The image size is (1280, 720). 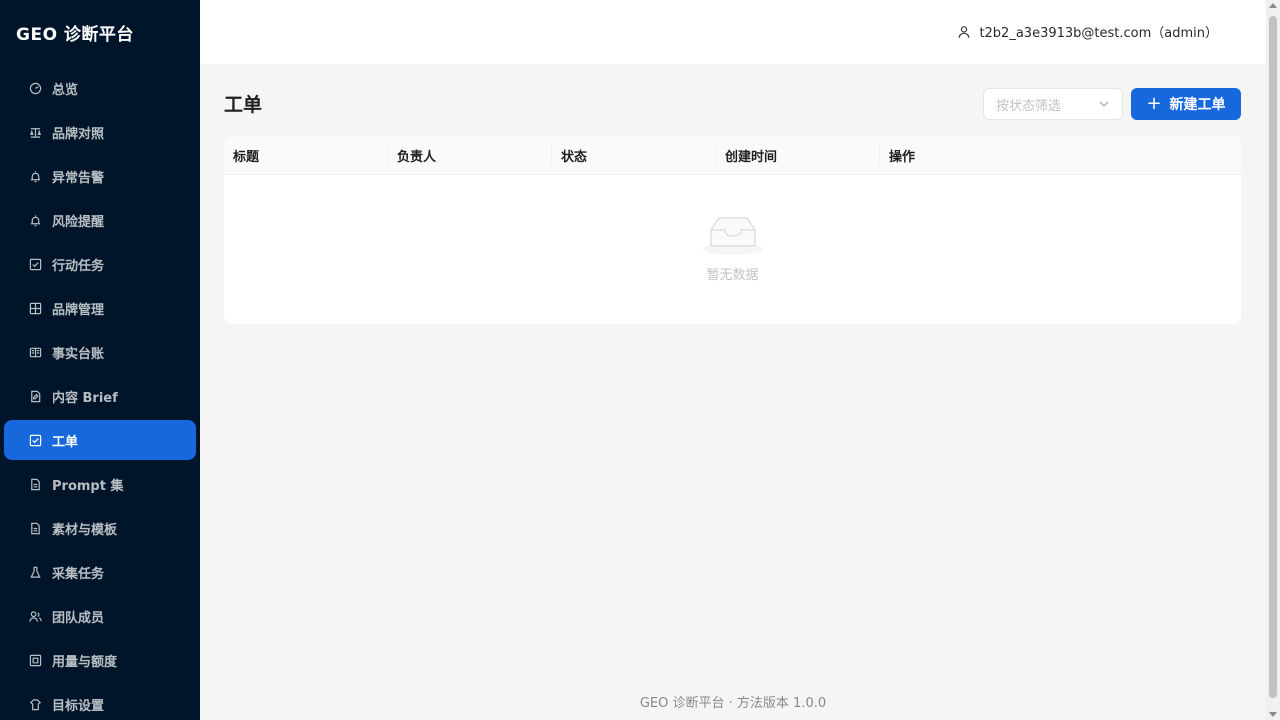 I want to click on sidebar-item-label: 素材与模板, so click(x=85, y=530).